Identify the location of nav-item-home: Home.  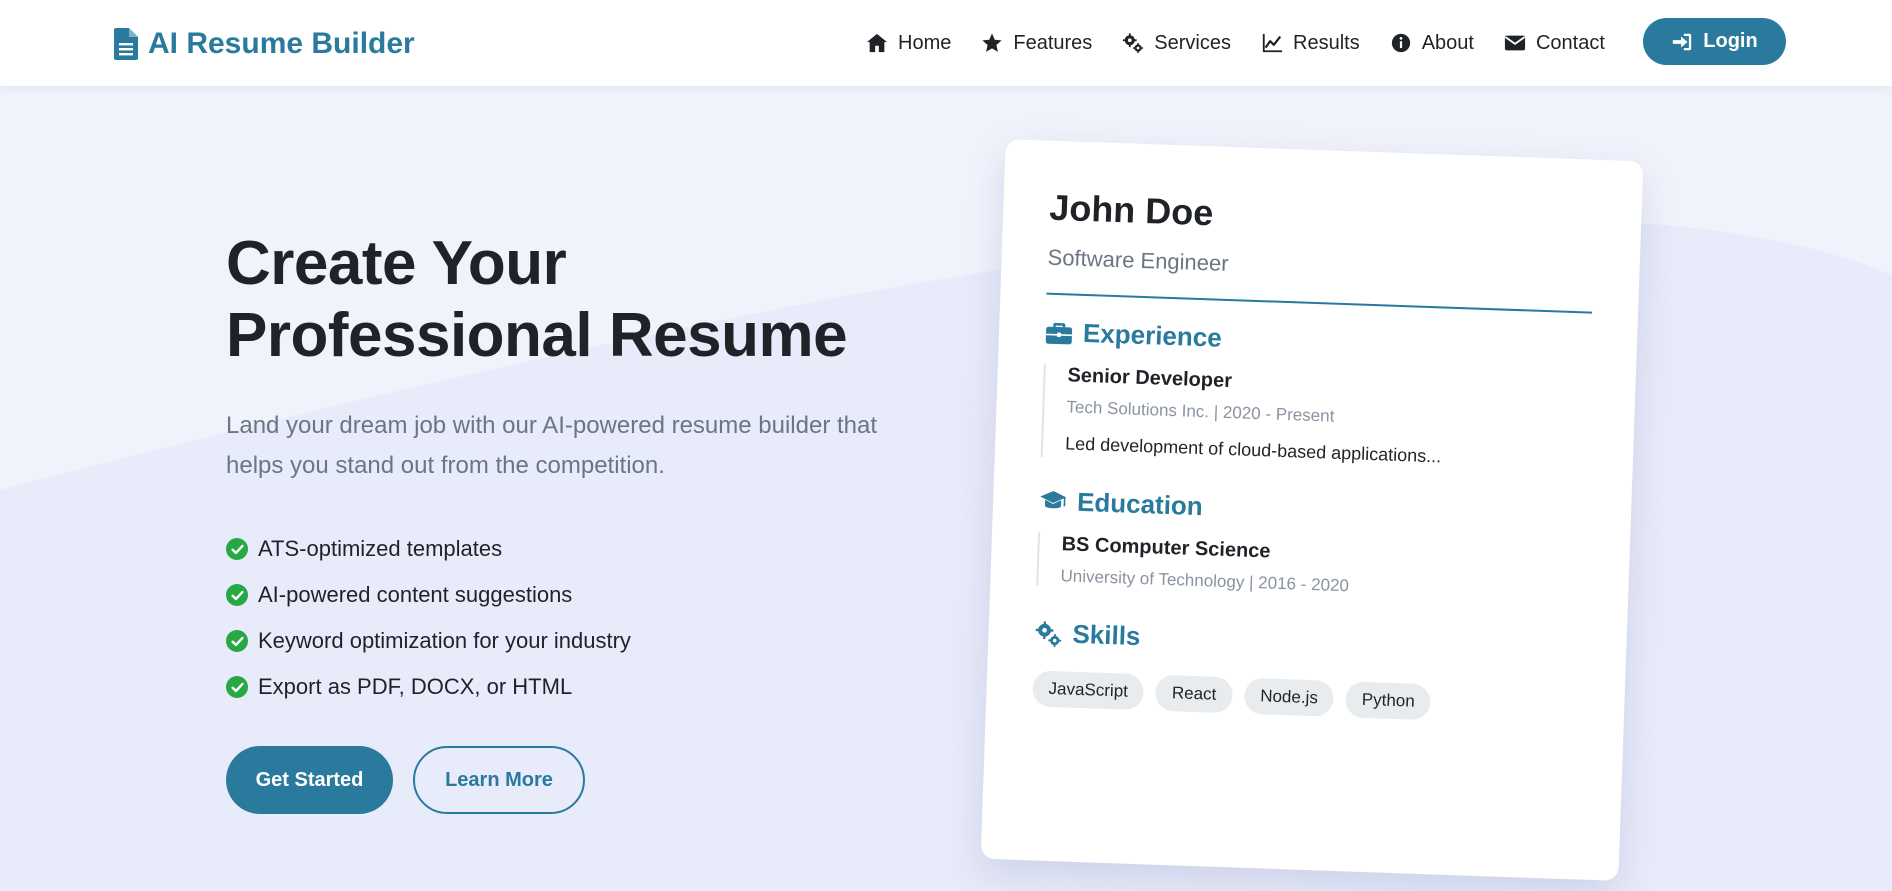
(908, 43).